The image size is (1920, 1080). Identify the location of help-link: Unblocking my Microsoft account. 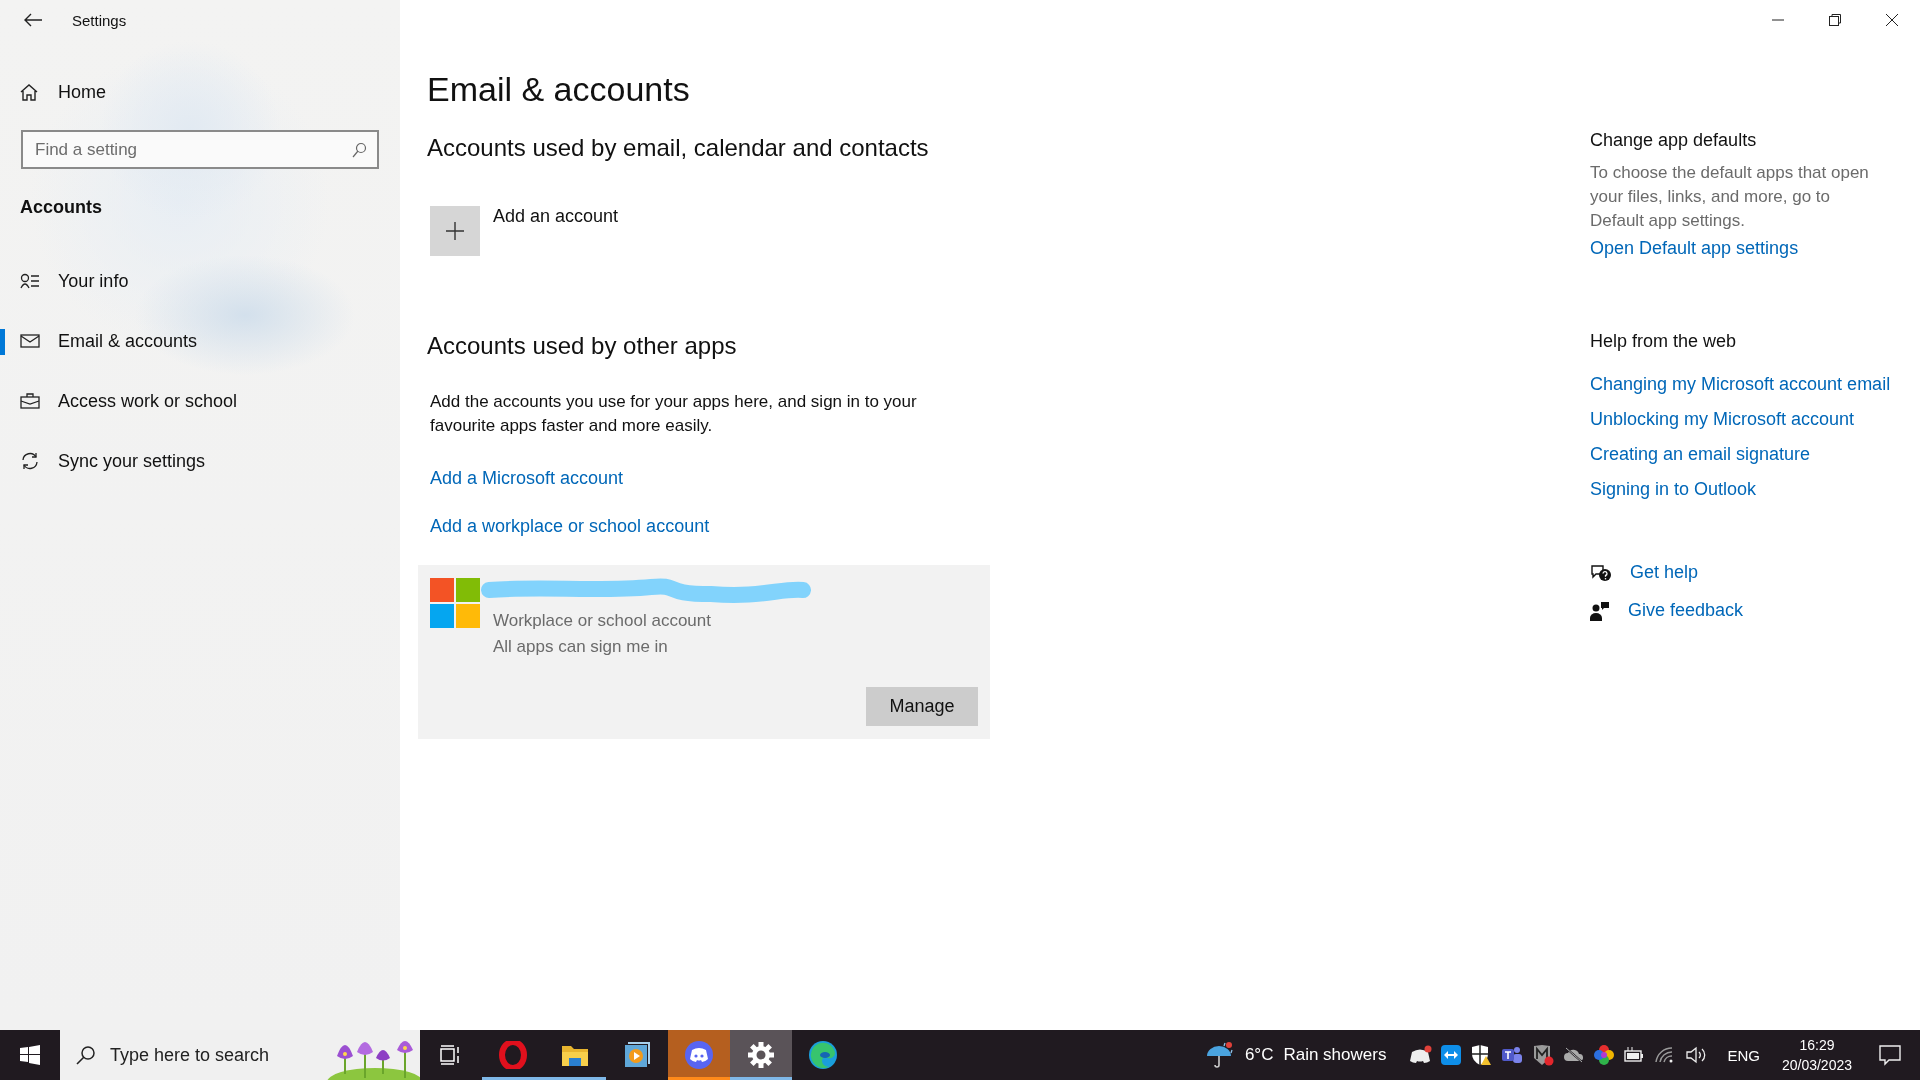
(1722, 419).